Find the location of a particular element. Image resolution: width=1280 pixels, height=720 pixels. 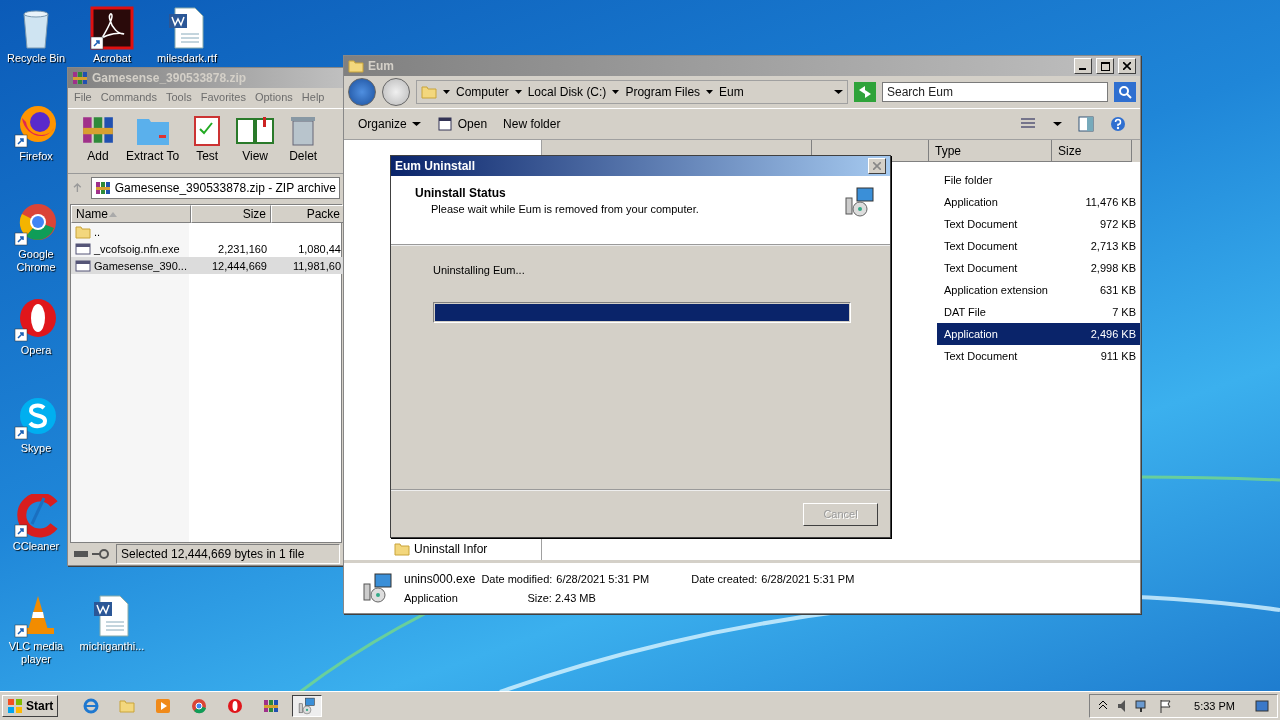

field-label: Date modified: is located at coordinates (517, 579).